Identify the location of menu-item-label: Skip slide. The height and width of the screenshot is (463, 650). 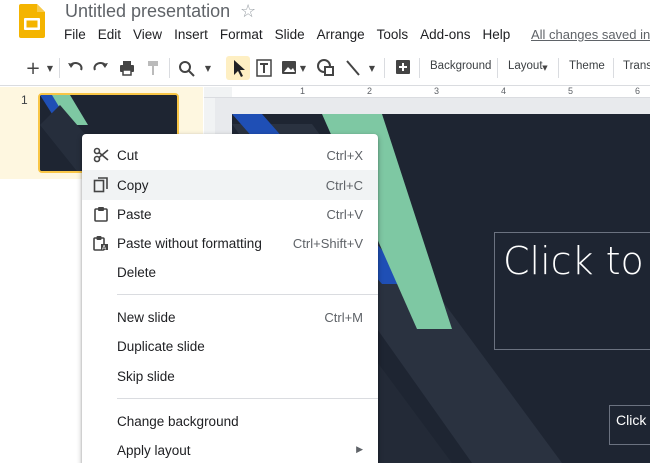
(146, 376).